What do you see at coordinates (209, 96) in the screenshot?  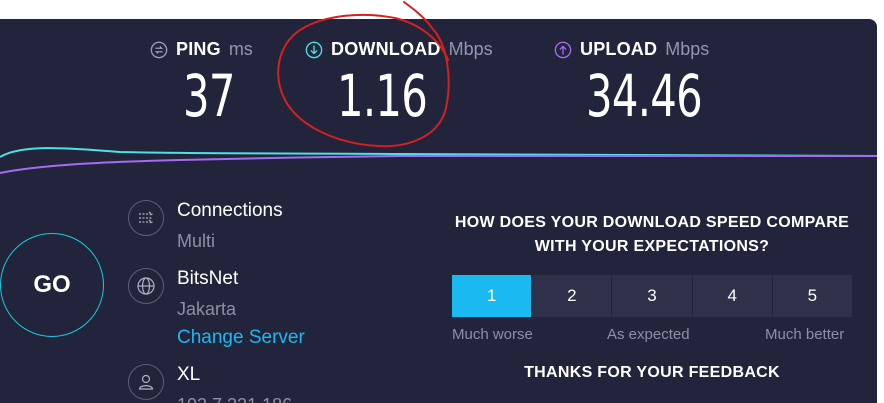 I see `ping-value: 37` at bounding box center [209, 96].